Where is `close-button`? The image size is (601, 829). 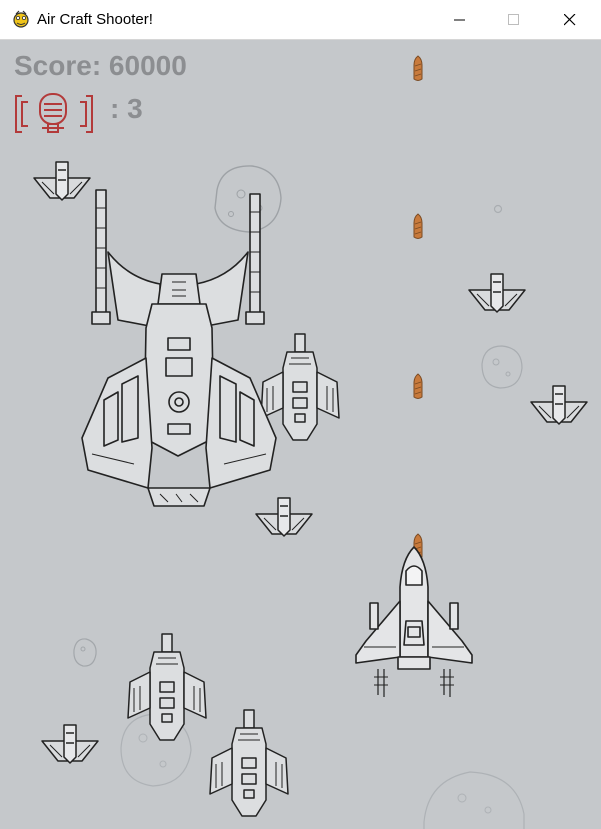 close-button is located at coordinates (570, 20).